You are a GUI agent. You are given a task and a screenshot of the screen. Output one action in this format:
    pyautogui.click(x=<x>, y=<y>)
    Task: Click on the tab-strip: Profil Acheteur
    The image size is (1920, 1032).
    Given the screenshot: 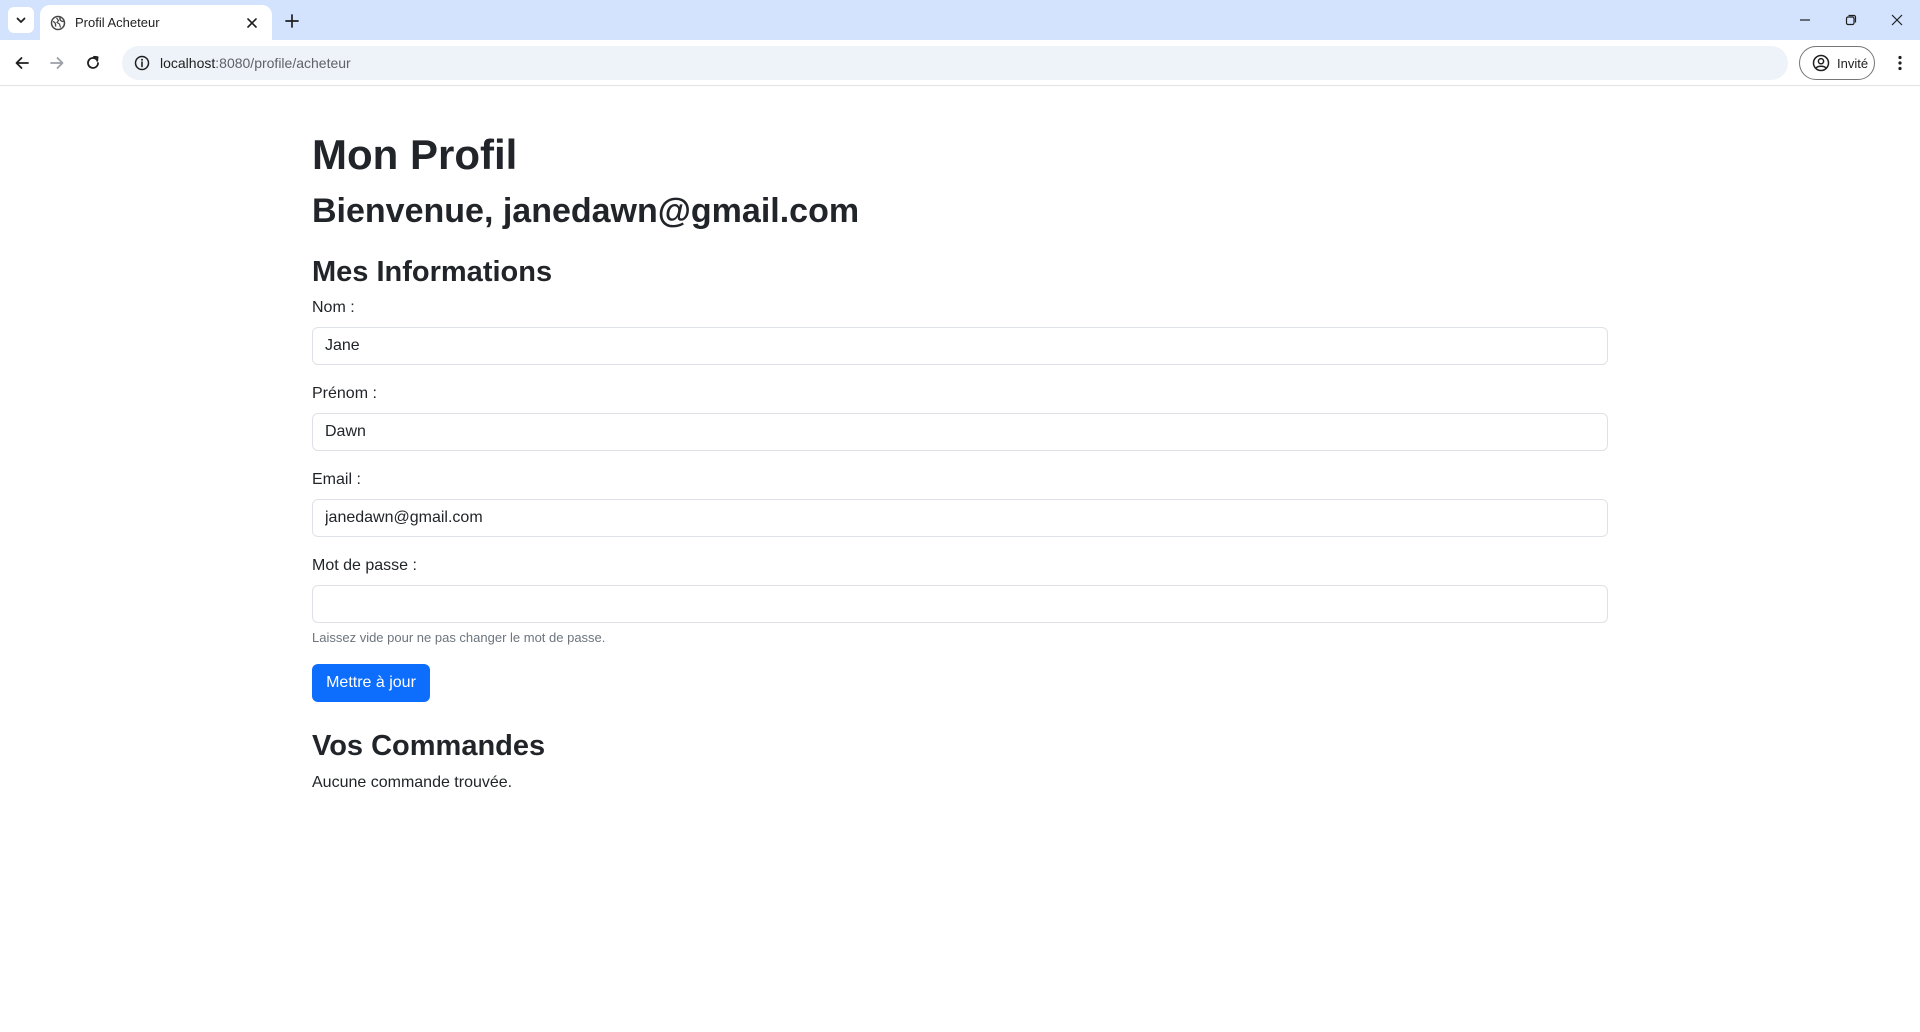 What is the action you would take?
    pyautogui.click(x=960, y=20)
    